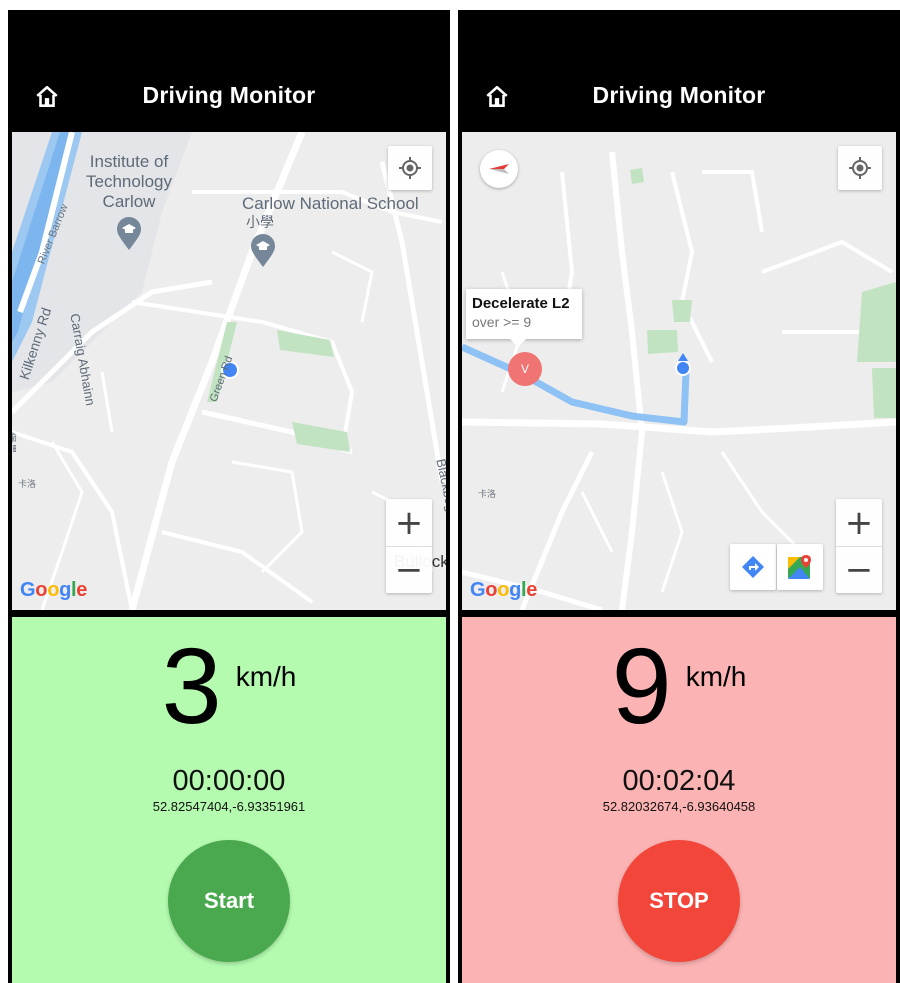 This screenshot has width=900, height=983. I want to click on gps-coordinates: 52.82032674,-6.93640458, so click(679, 806).